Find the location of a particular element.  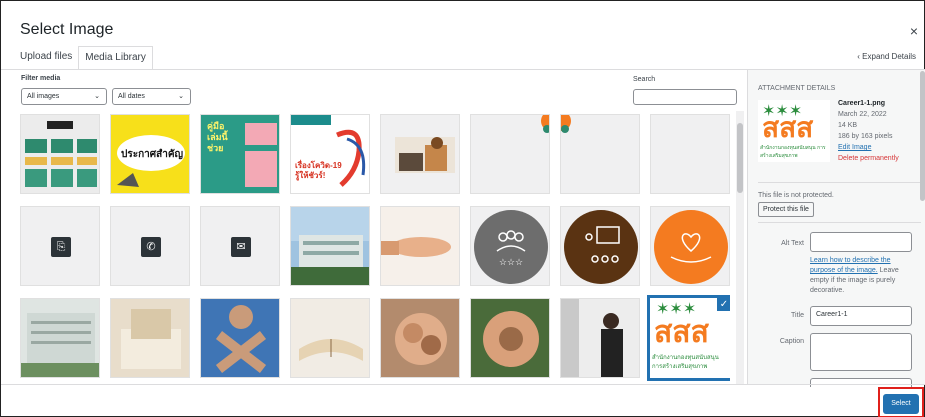

details-scrollbar is located at coordinates (922, 136).